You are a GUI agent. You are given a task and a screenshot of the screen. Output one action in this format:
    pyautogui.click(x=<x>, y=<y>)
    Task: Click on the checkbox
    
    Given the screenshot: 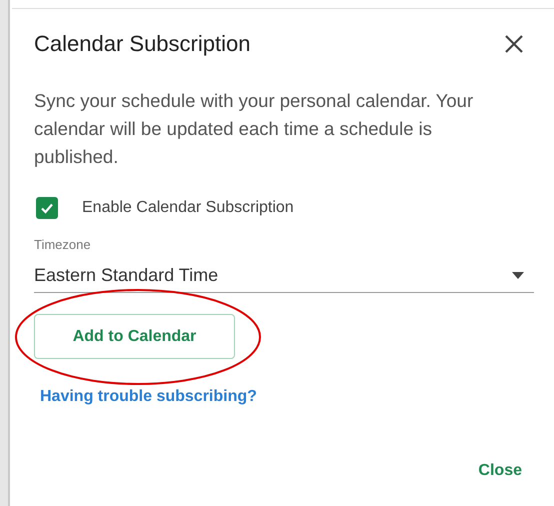 What is the action you would take?
    pyautogui.click(x=47, y=208)
    